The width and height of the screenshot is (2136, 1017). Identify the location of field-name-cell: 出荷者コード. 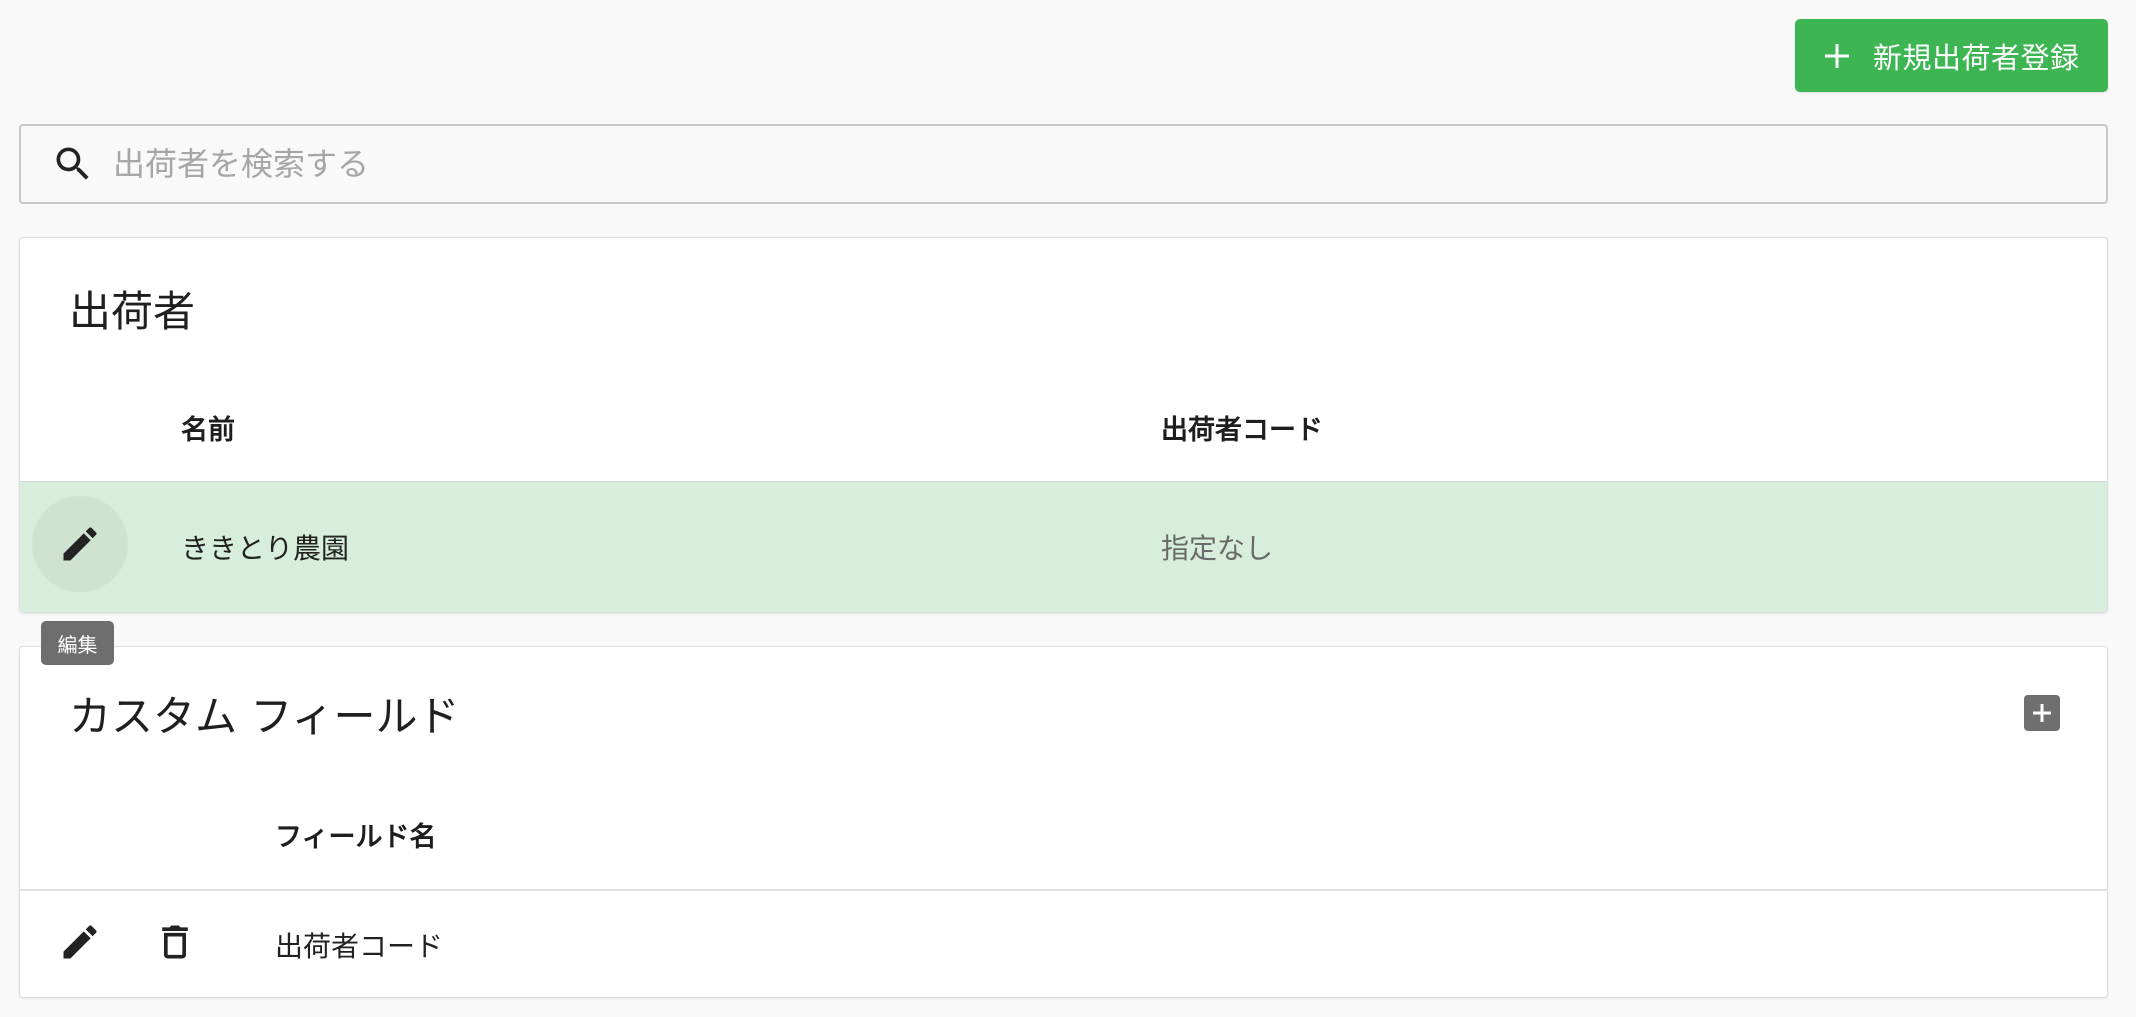
(359, 946).